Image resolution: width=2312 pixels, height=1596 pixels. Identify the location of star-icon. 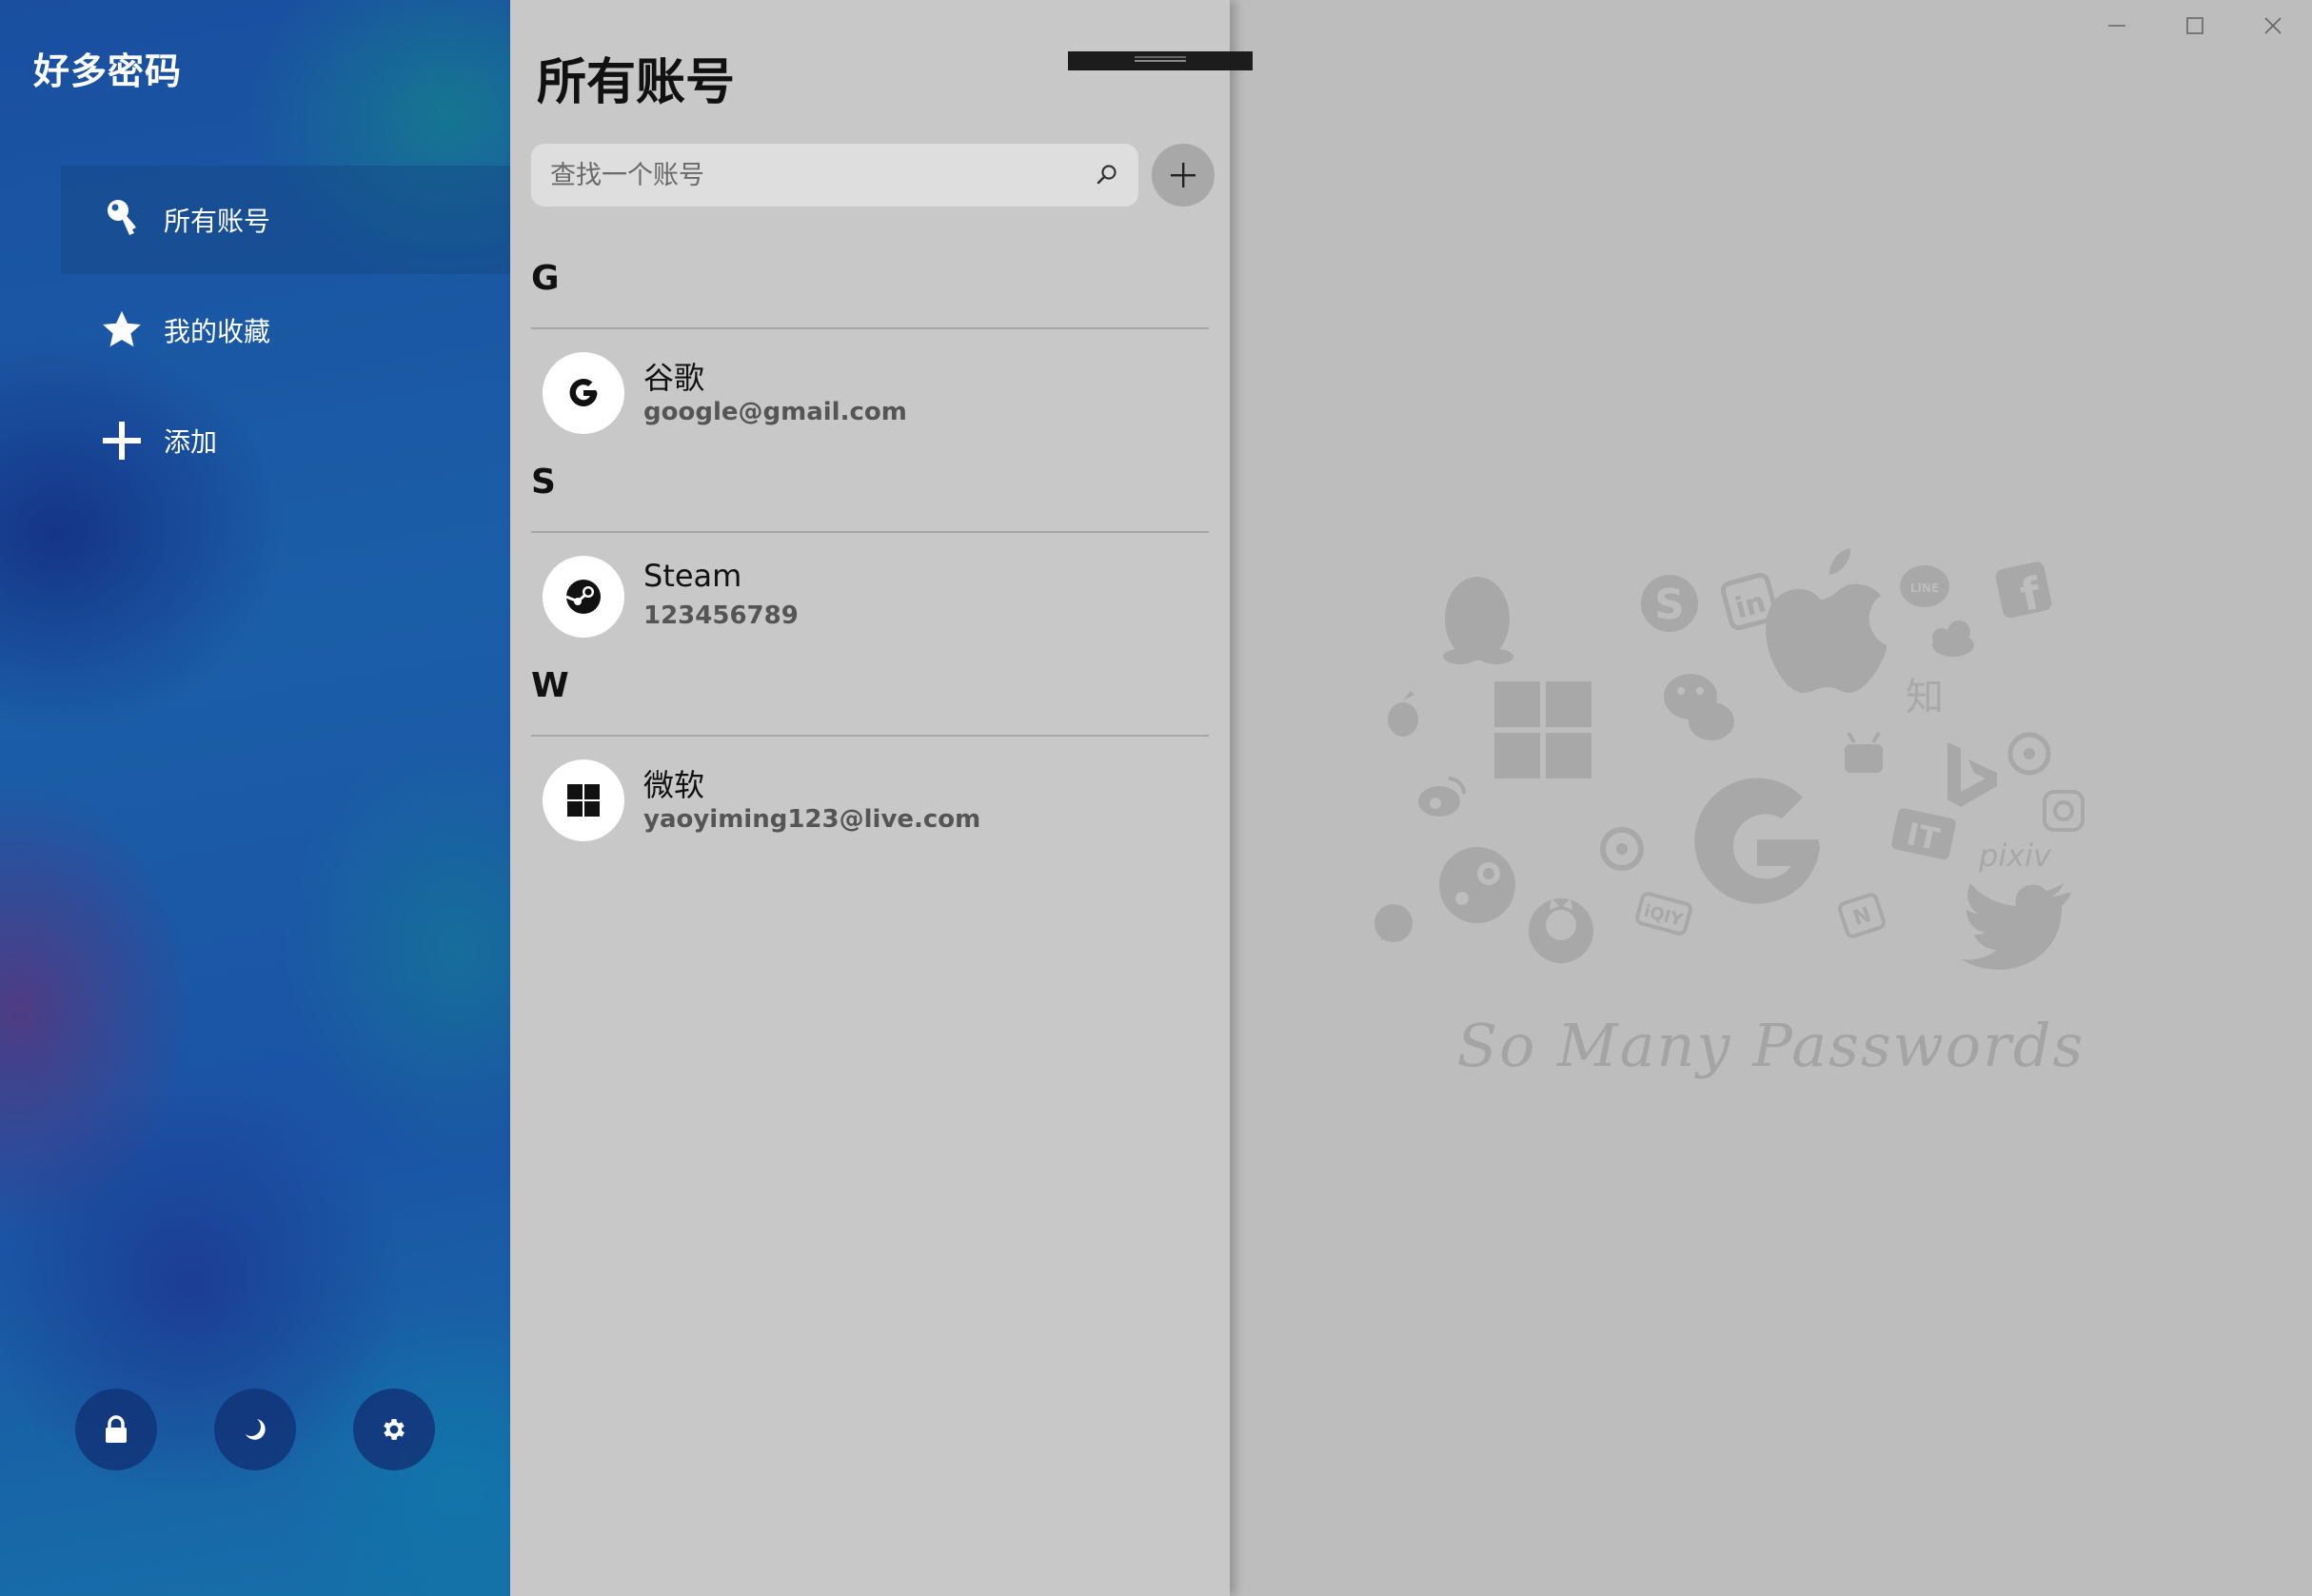
(122, 330).